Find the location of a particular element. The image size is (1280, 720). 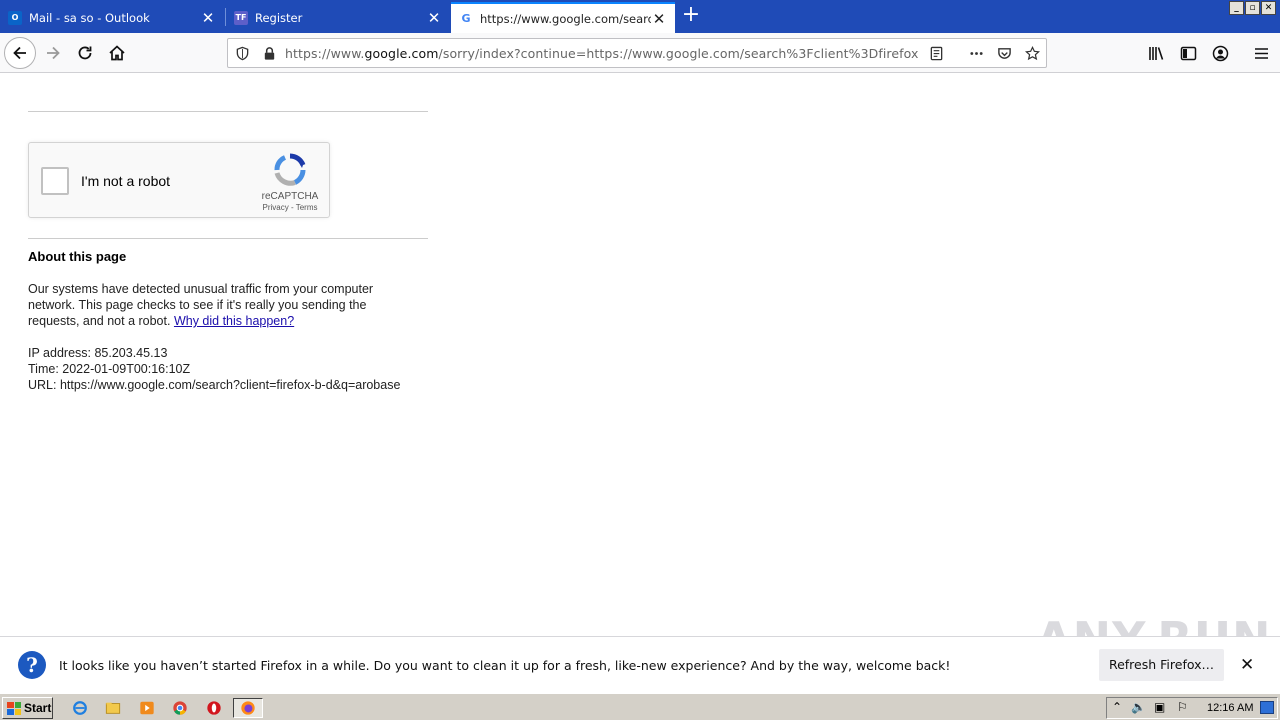

tab-outlook: O Mail - sa so - Outlook ✕ is located at coordinates (112, 17).